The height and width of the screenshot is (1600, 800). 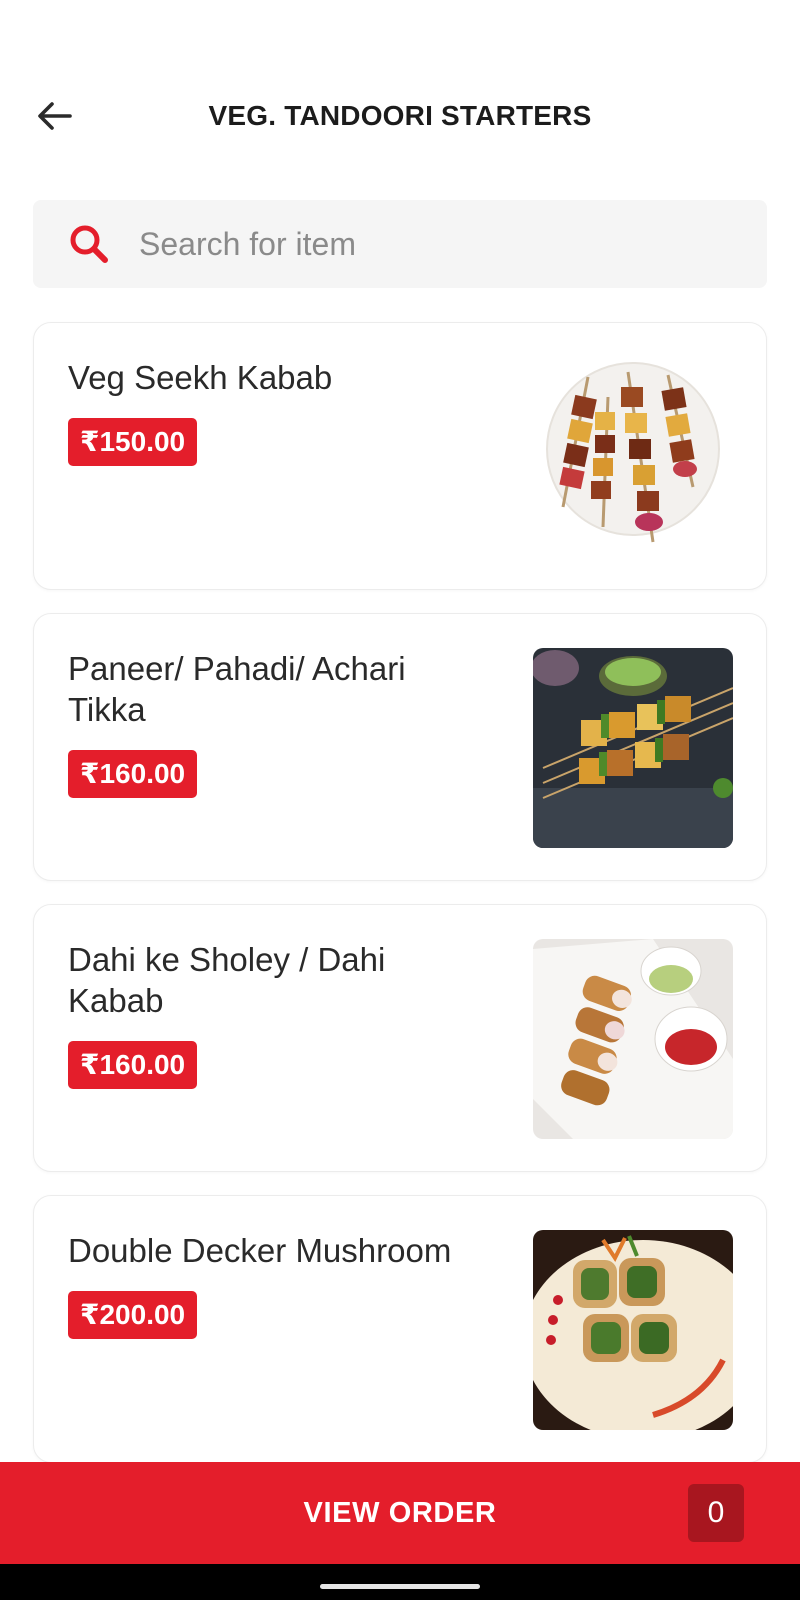 I want to click on search-icon, so click(x=89, y=244).